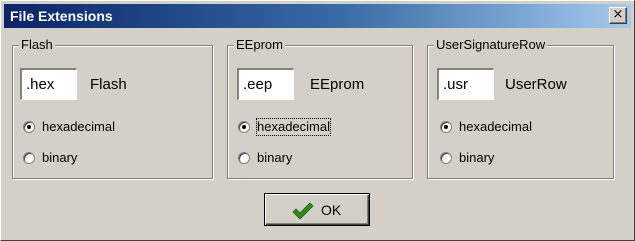 The width and height of the screenshot is (635, 241). What do you see at coordinates (275, 157) in the screenshot?
I see `eeprom-binary-label: binary` at bounding box center [275, 157].